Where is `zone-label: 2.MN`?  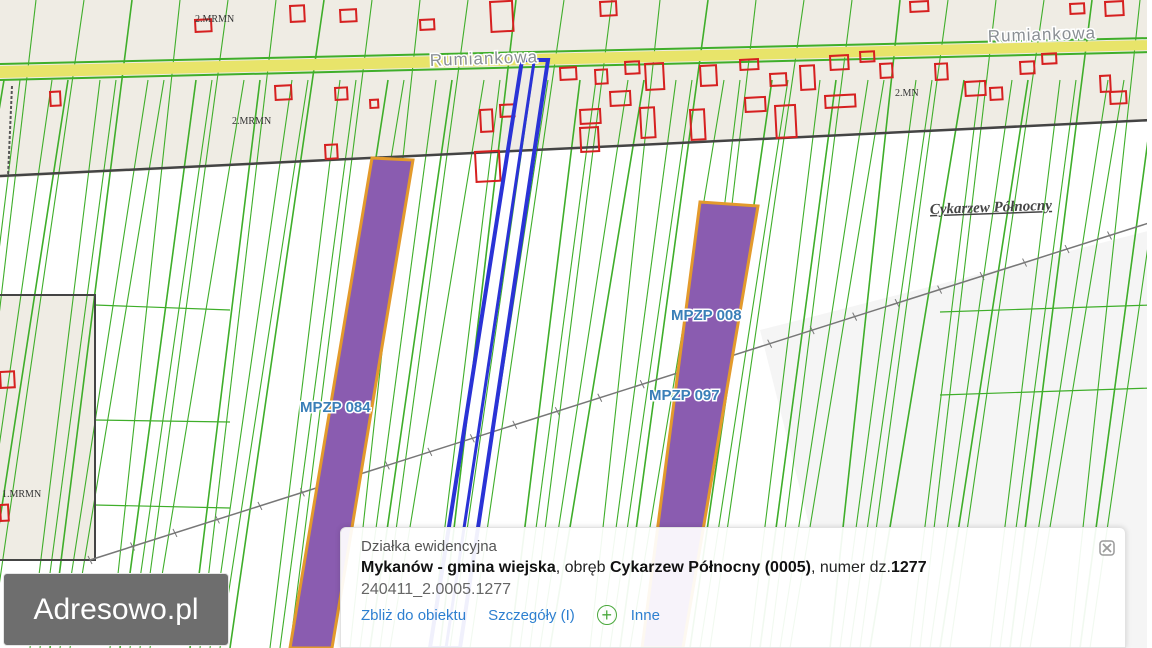 zone-label: 2.MN is located at coordinates (907, 93).